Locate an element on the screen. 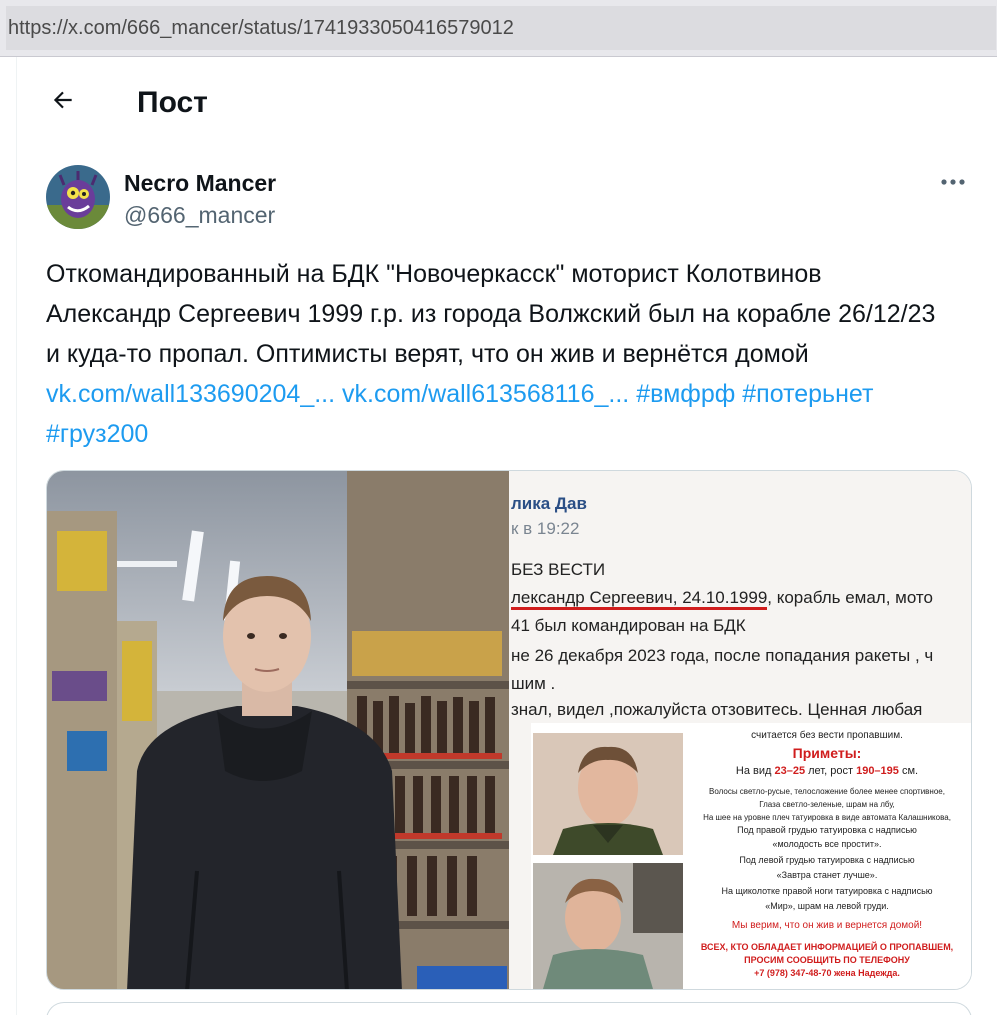 The image size is (997, 1015). hashtag-poternet: #потерьнет is located at coordinates (807, 394).